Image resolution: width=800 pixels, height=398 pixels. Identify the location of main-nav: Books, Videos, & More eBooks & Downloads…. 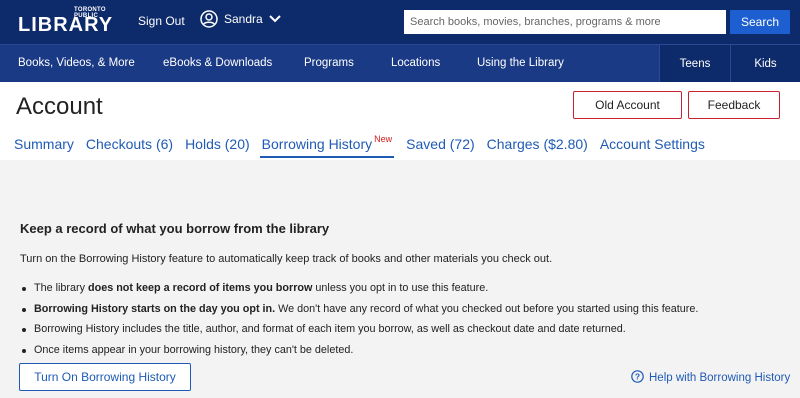
(400, 63).